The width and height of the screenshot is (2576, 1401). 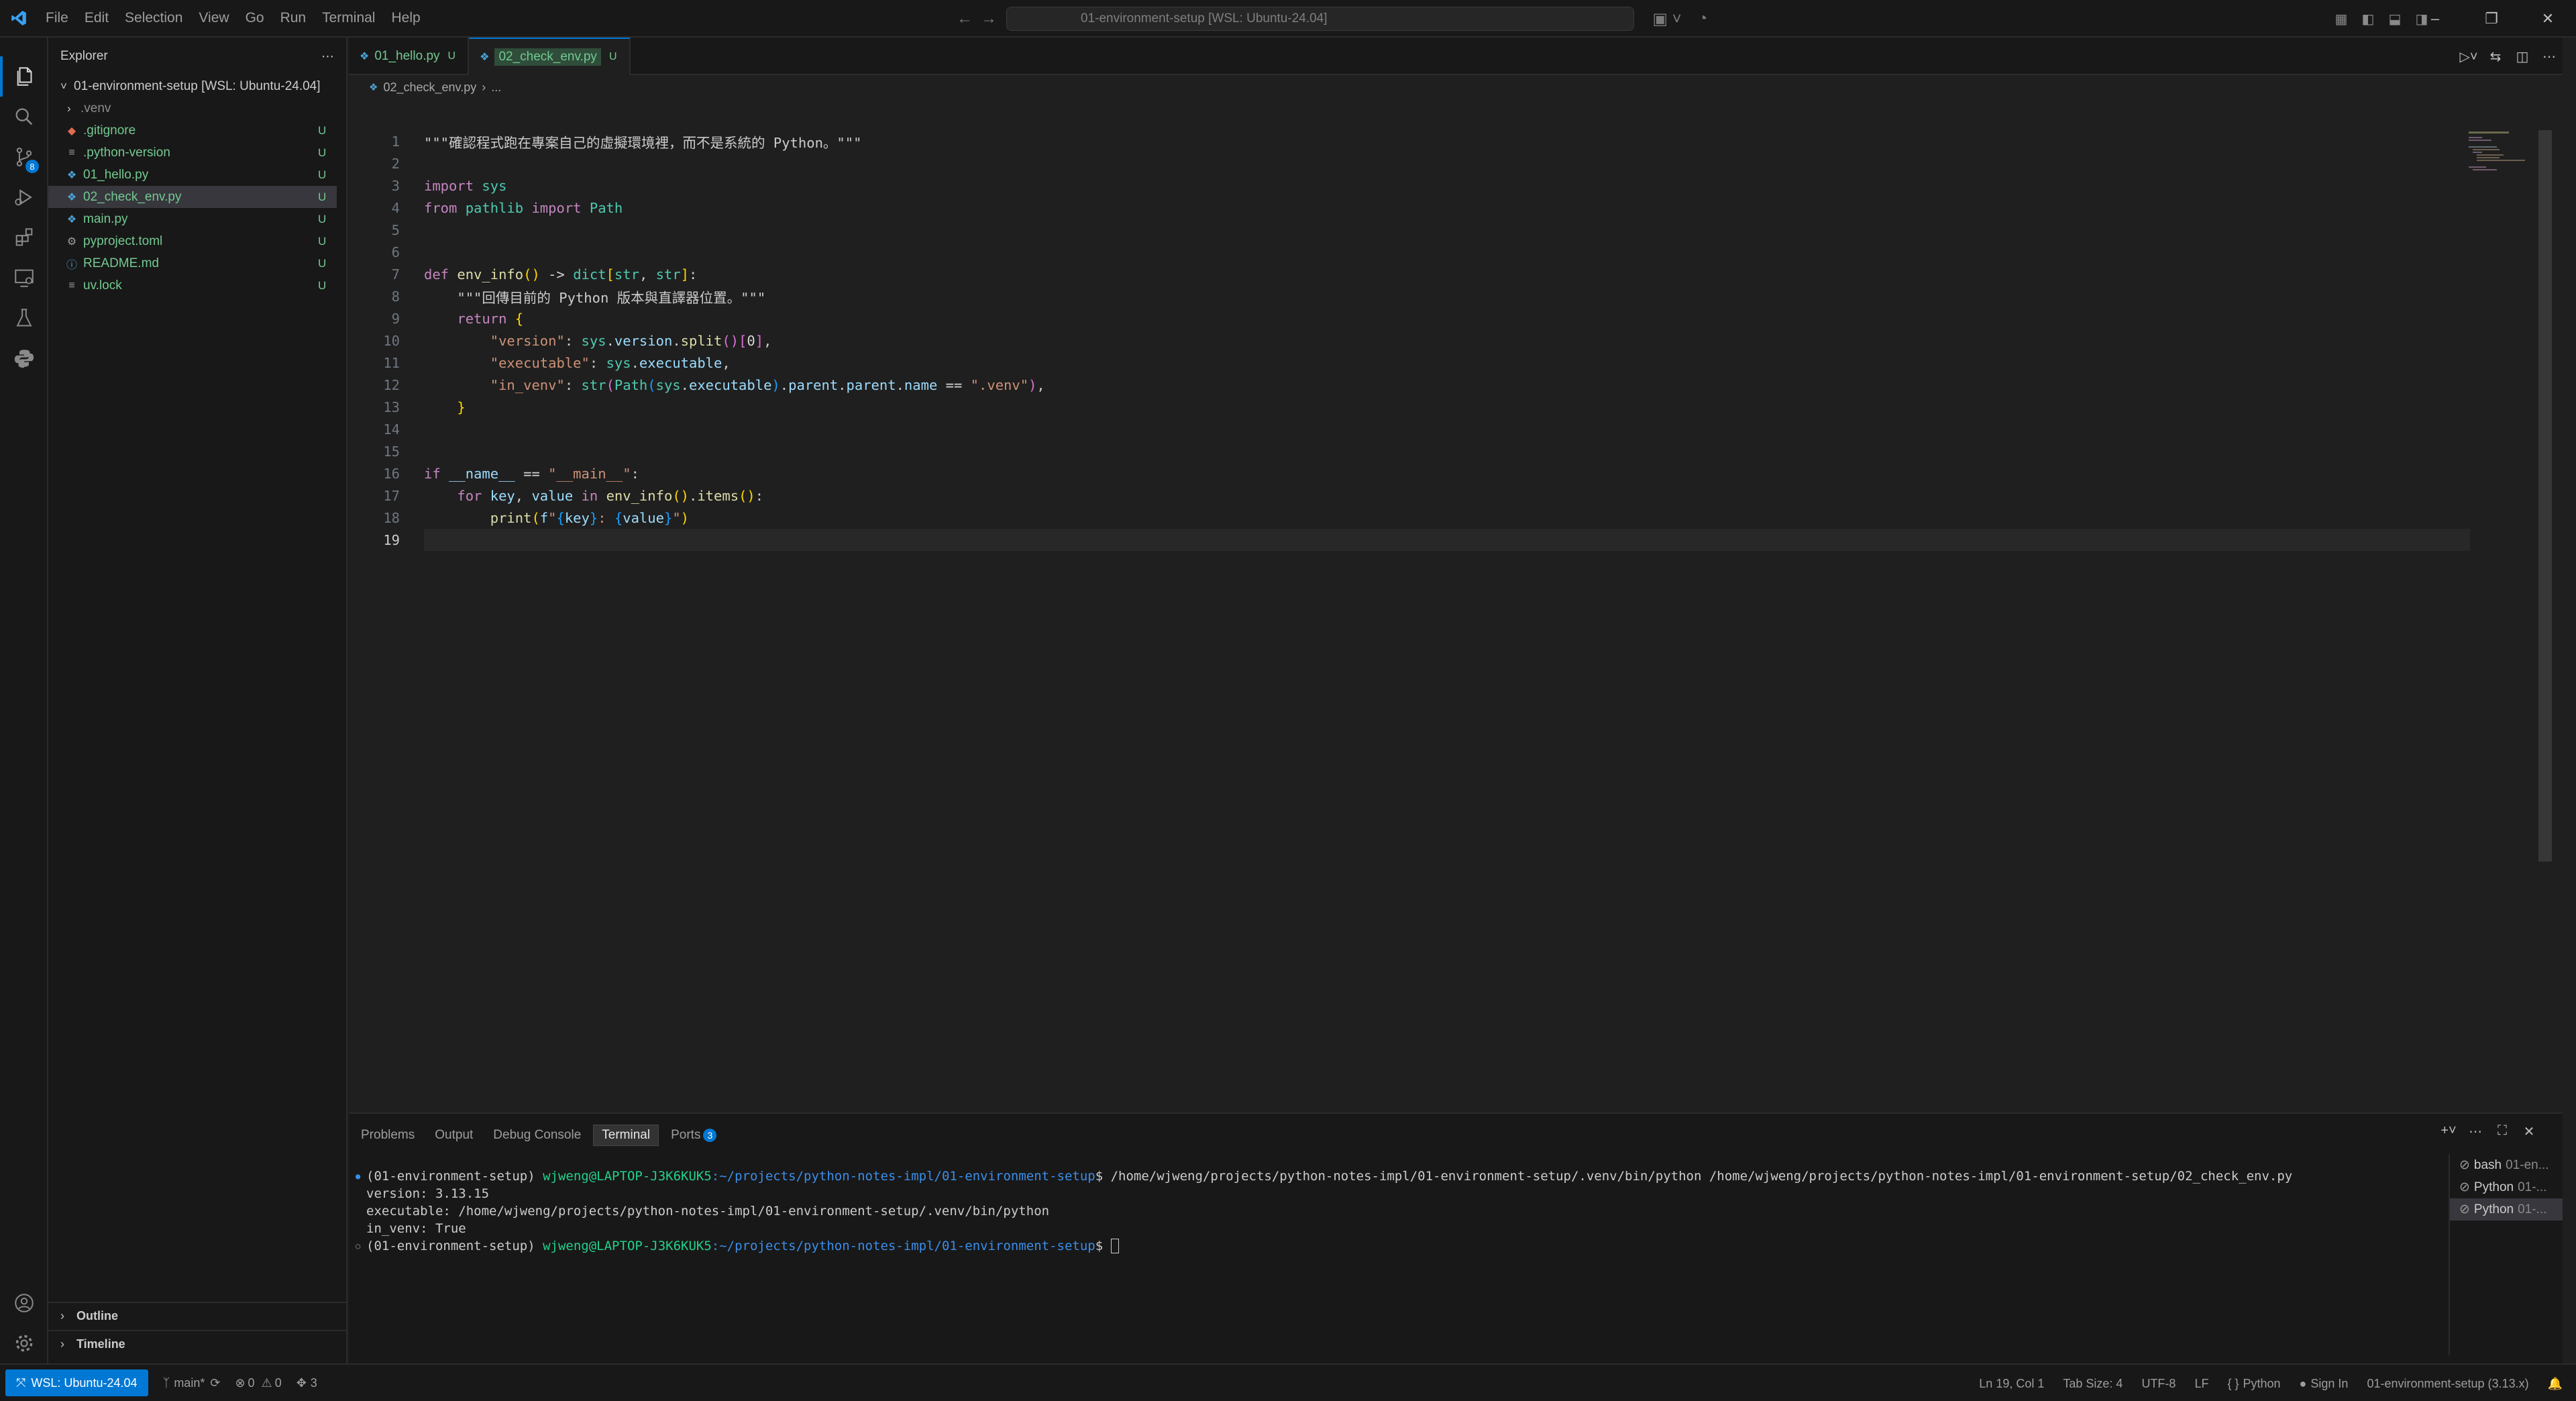 I want to click on settings-gear-icon, so click(x=24, y=1343).